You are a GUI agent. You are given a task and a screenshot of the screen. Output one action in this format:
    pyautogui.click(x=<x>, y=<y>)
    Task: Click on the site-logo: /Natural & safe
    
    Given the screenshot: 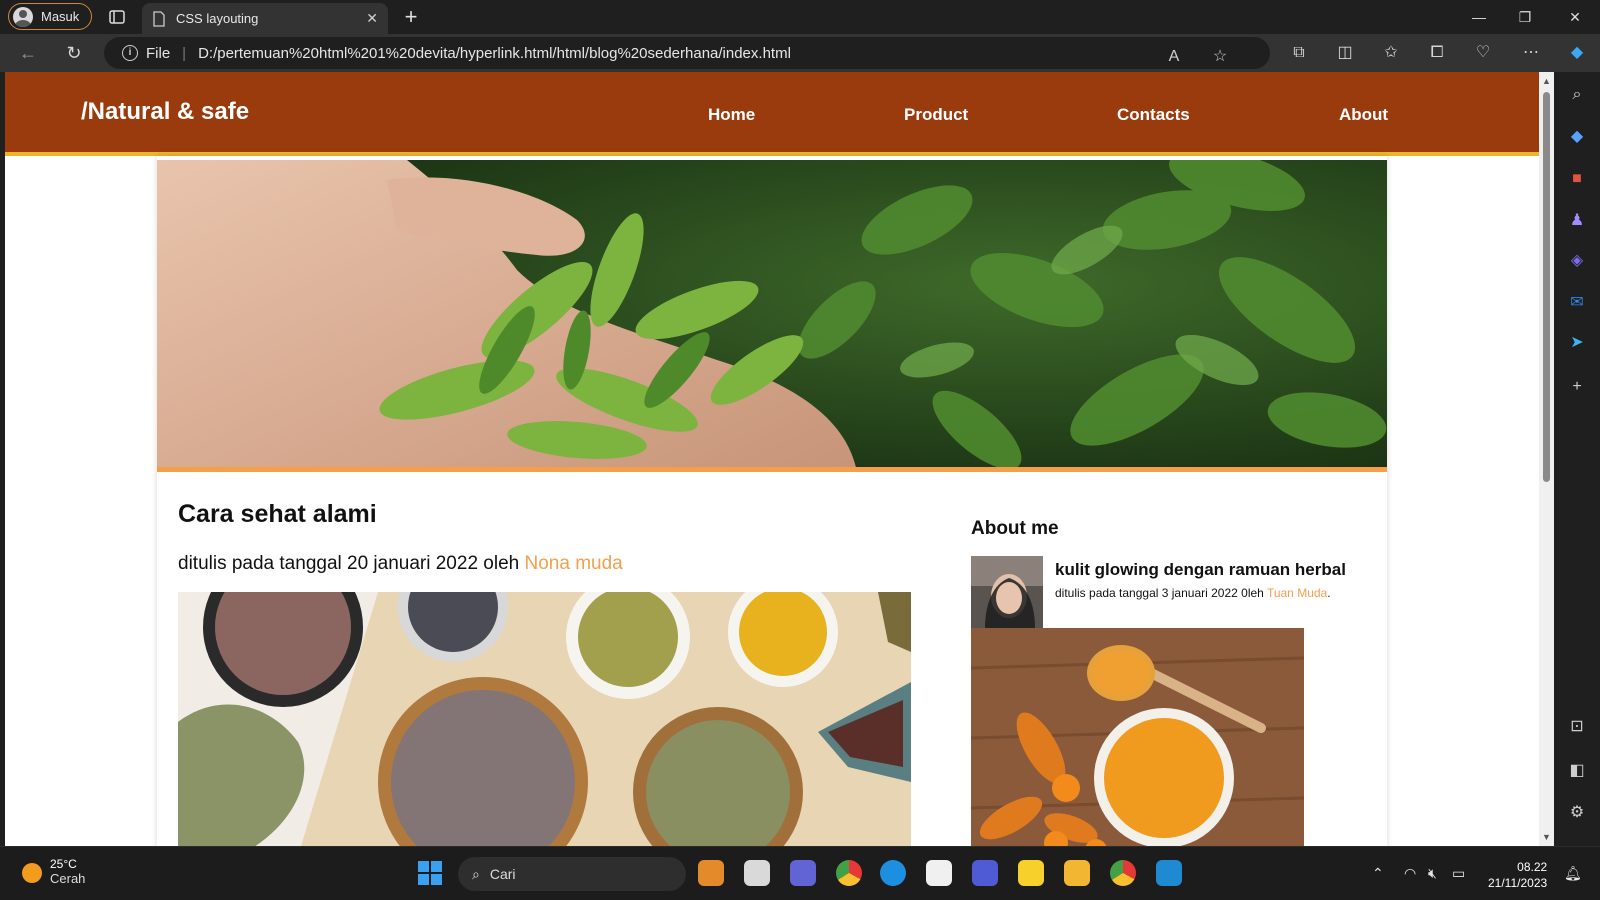 What is the action you would take?
    pyautogui.click(x=165, y=112)
    